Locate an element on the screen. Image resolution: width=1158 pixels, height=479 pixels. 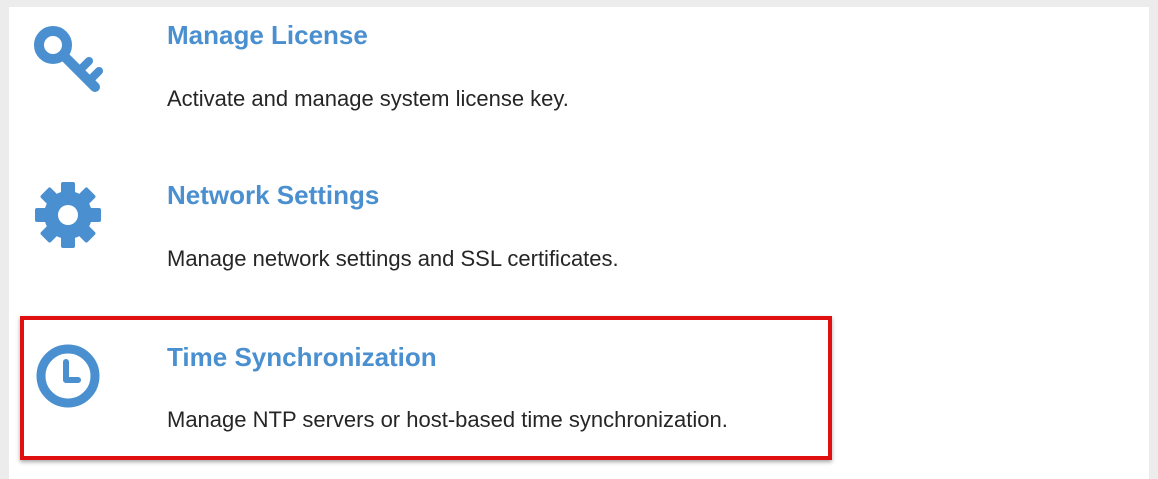
network-settings-link: Network Settings is located at coordinates (273, 195).